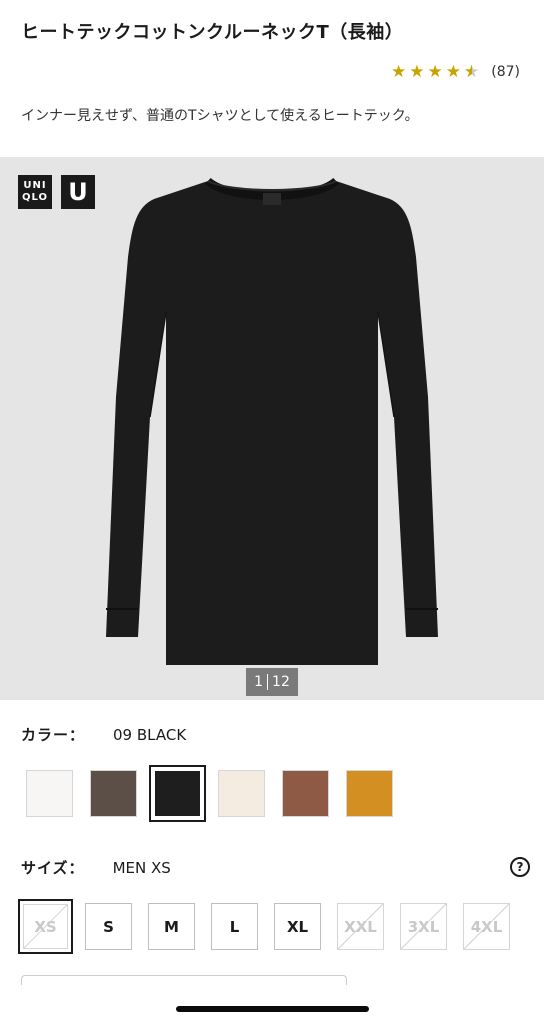 The width and height of the screenshot is (544, 1024). What do you see at coordinates (35, 192) in the screenshot?
I see `uniqlo-logo: UNI QLO` at bounding box center [35, 192].